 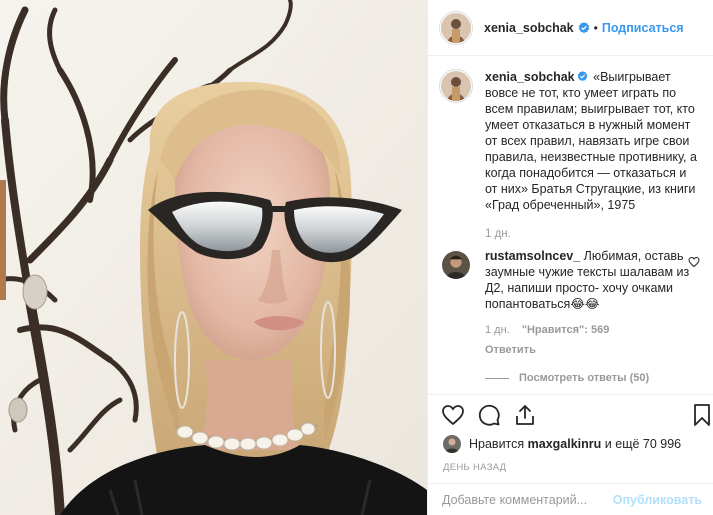 I want to click on likes-summary: Нравится maxgalkinru и ещё 70 996, so click(x=562, y=444).